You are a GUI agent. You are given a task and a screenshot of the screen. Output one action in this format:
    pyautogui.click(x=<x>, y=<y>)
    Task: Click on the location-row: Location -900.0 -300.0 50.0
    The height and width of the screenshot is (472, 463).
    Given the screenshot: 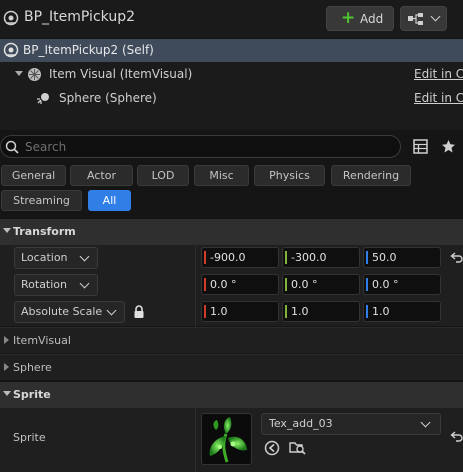 What is the action you would take?
    pyautogui.click(x=231, y=258)
    